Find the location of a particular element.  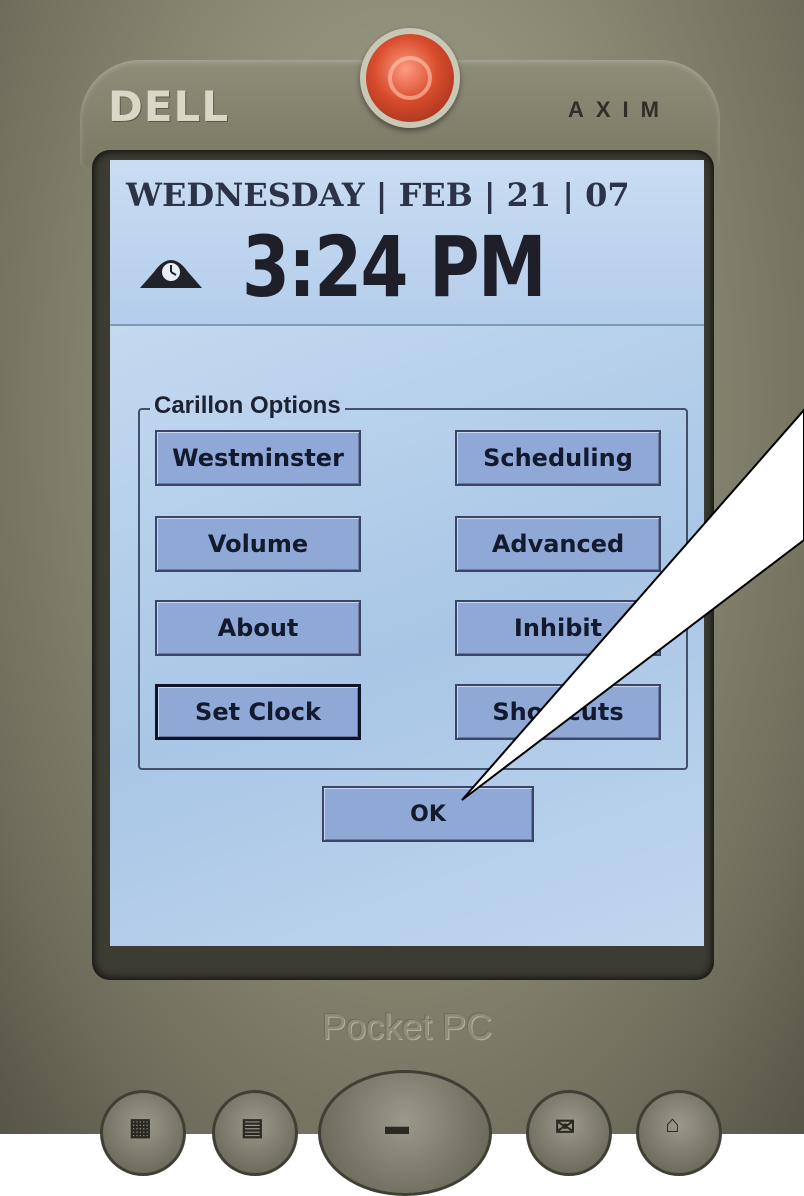

brand-logo: DELL is located at coordinates (169, 106).